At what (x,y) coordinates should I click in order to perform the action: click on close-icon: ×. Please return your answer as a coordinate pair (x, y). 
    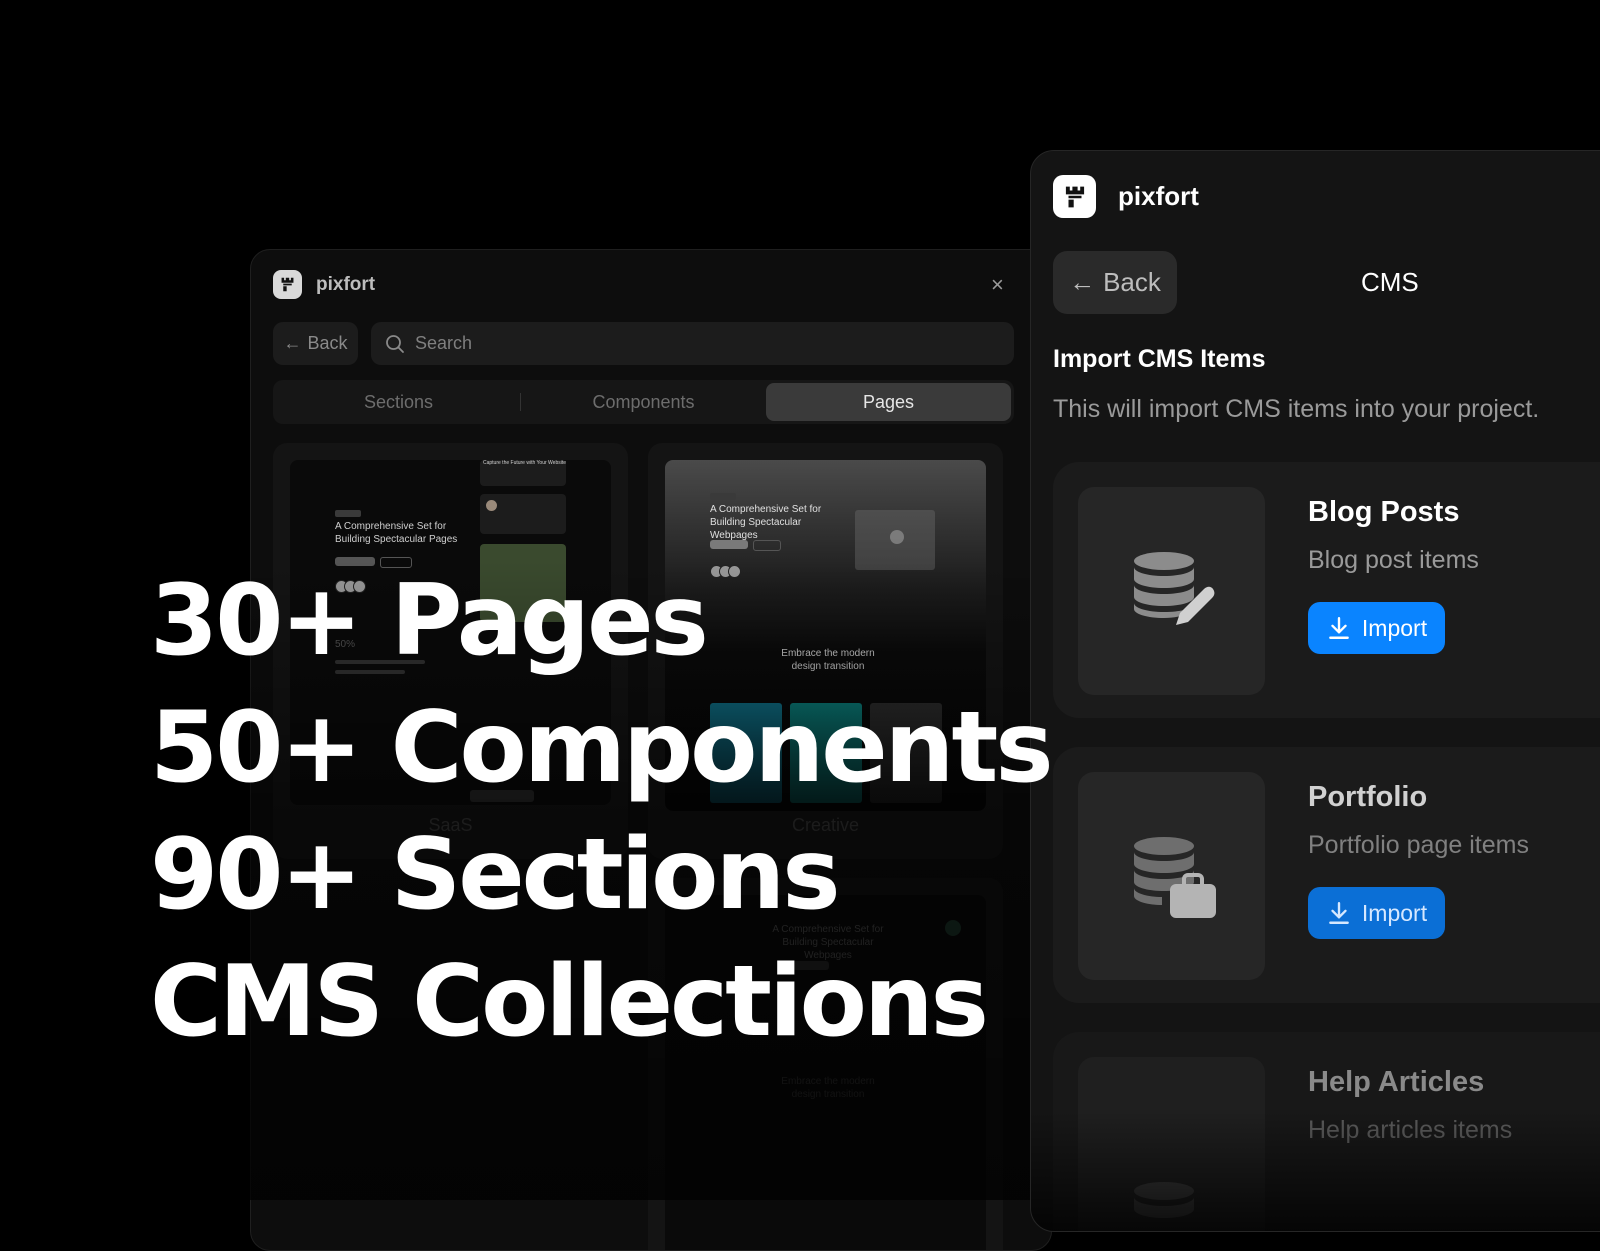
    Looking at the image, I should click on (997, 285).